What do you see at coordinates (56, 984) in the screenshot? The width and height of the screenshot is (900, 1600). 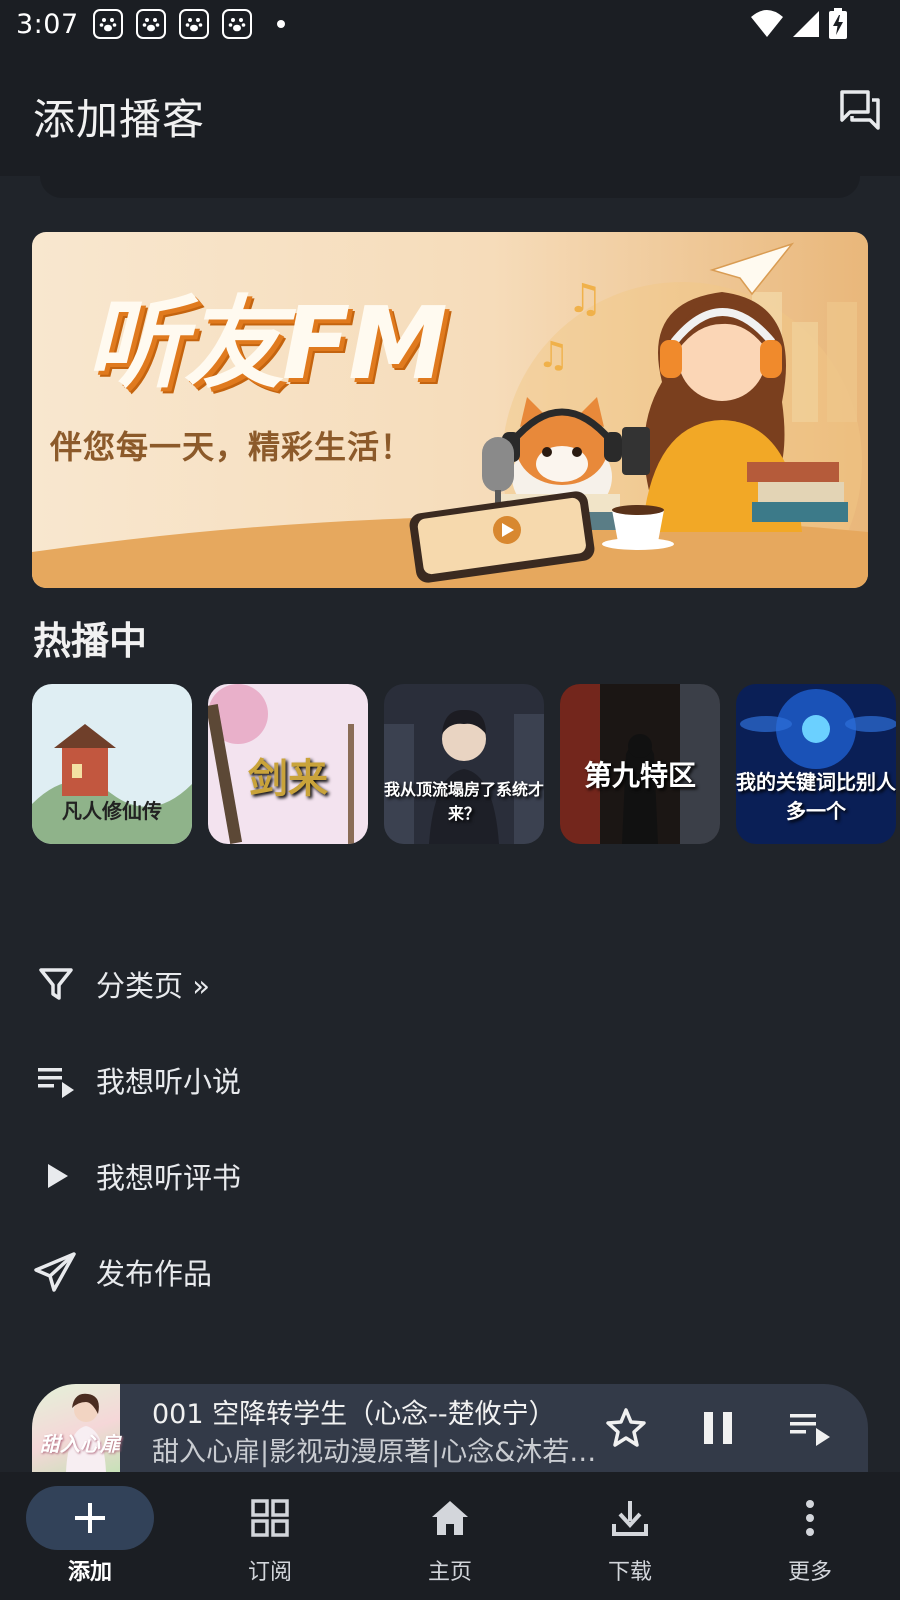 I see `filter-icon` at bounding box center [56, 984].